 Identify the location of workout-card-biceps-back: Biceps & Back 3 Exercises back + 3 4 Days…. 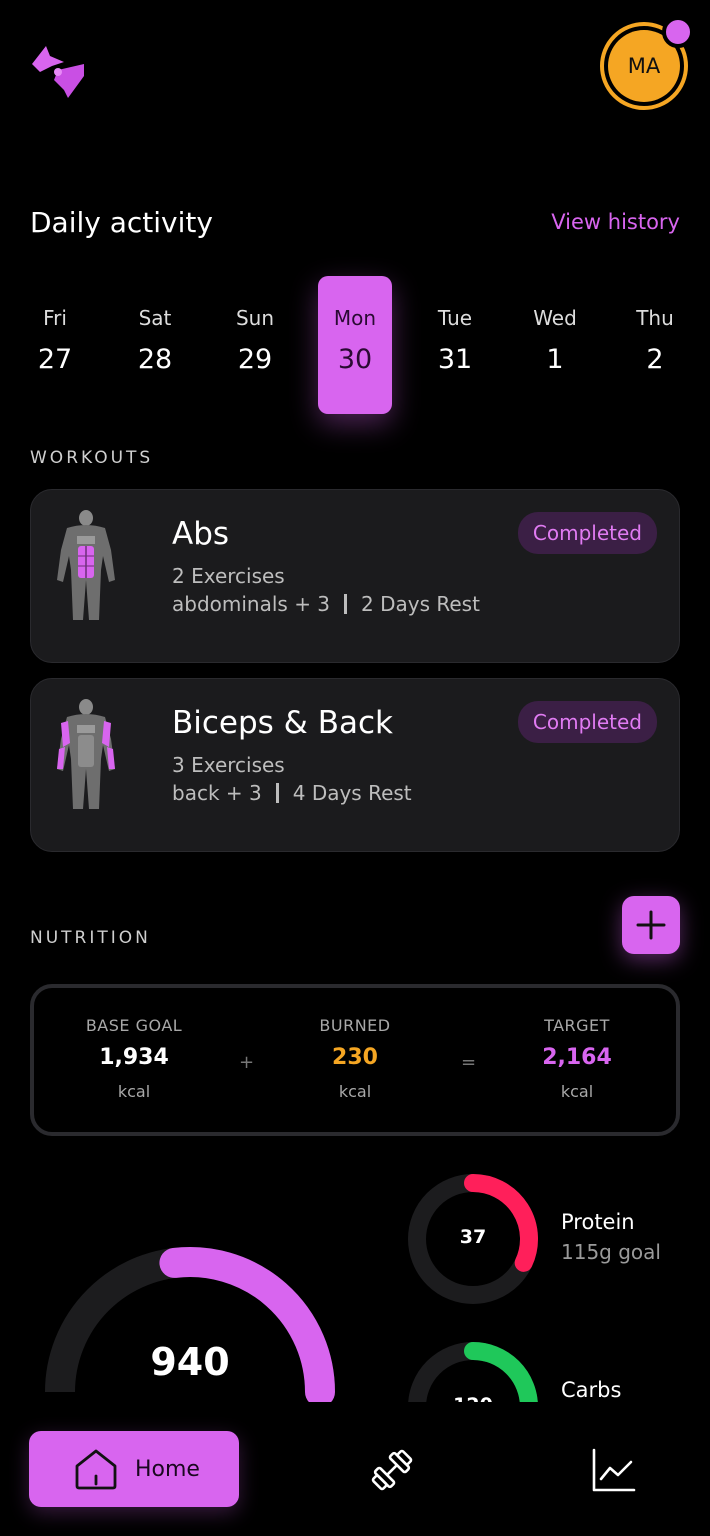
(355, 765).